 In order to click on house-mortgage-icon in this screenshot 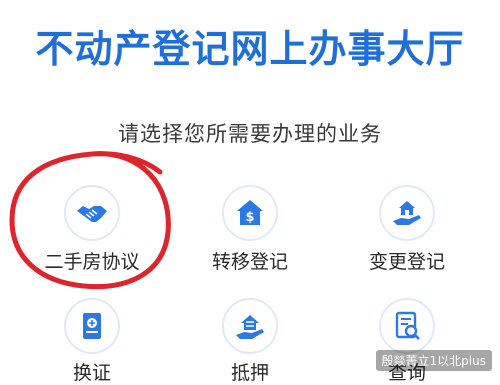, I will do `click(250, 326)`.